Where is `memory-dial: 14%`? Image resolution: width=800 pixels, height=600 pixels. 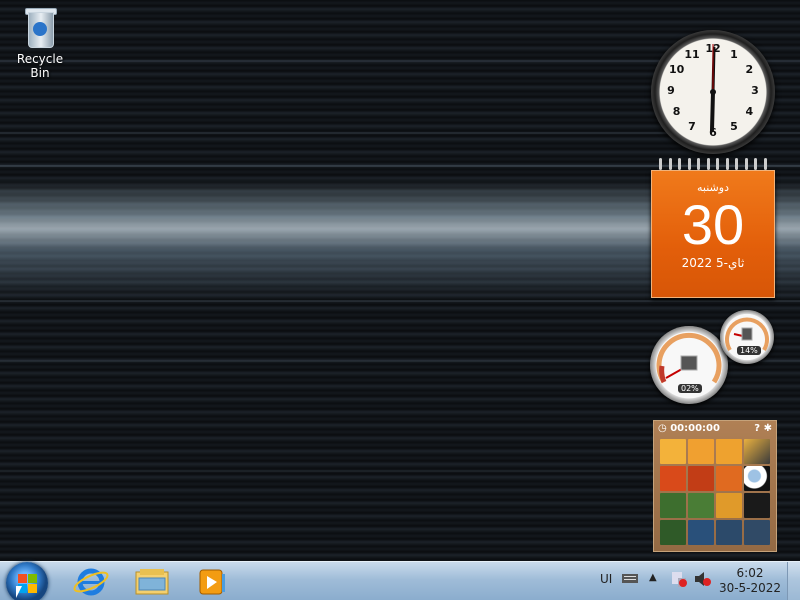 memory-dial: 14% is located at coordinates (747, 337).